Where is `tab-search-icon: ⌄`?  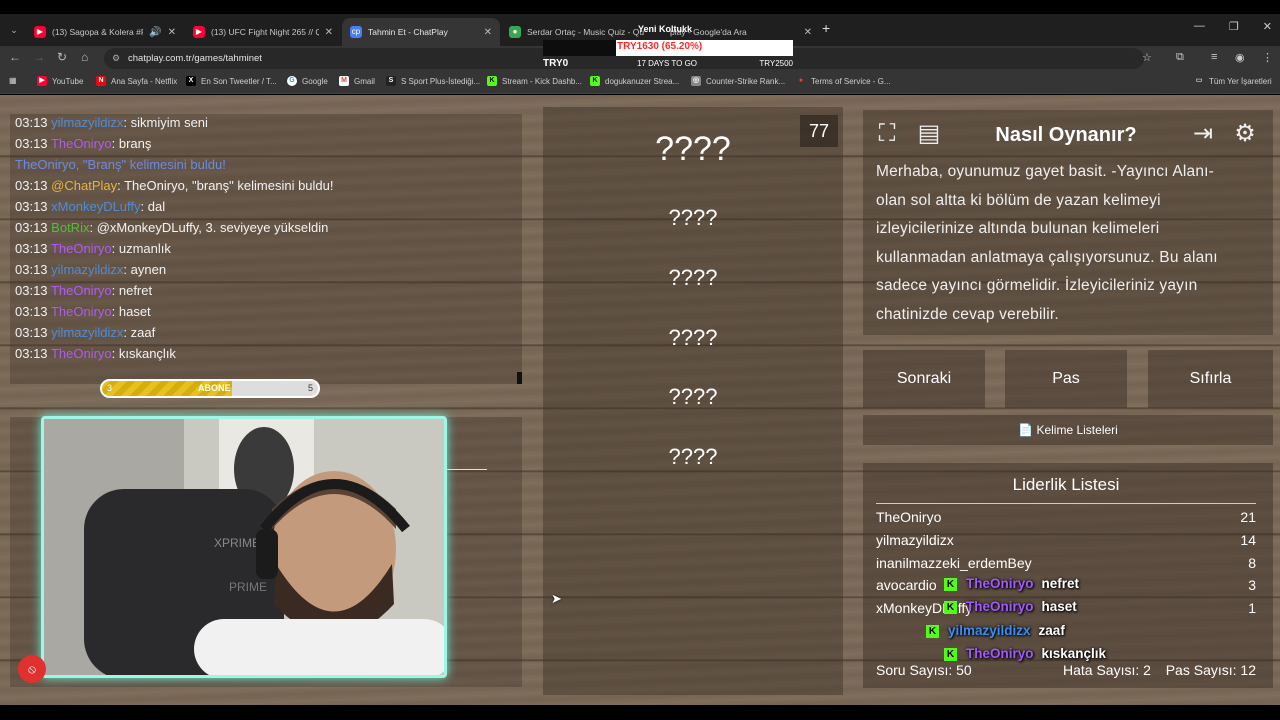 tab-search-icon: ⌄ is located at coordinates (14, 30).